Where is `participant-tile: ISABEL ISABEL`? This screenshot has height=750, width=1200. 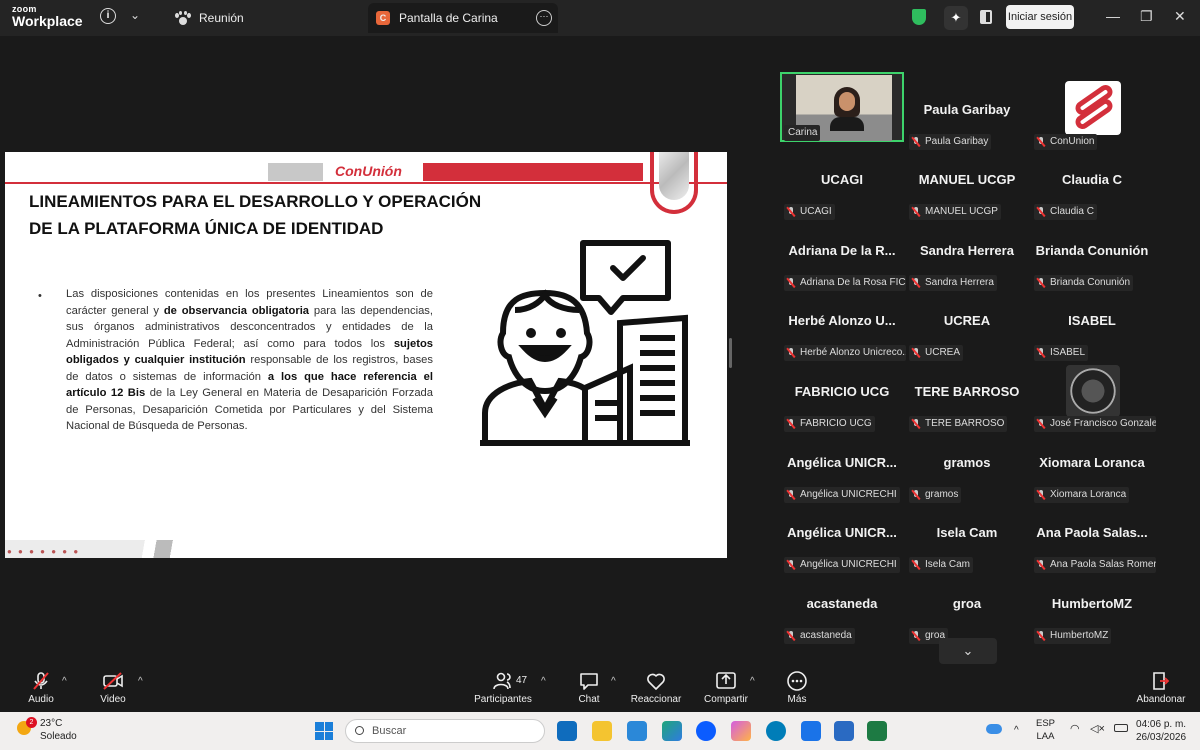
participant-tile: ISABEL ISABEL is located at coordinates (1092, 327).